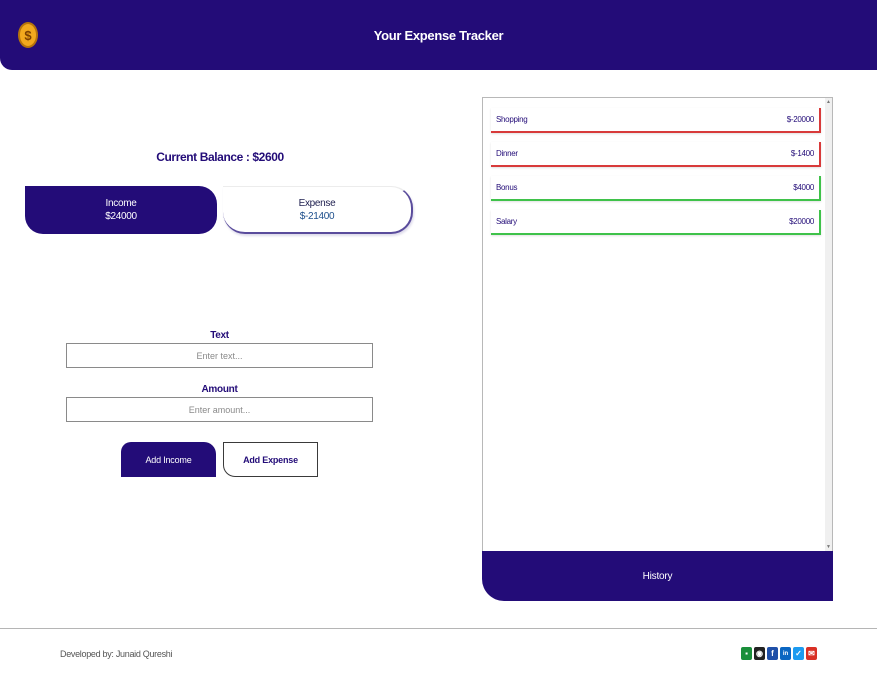  I want to click on app-header: $ Your Expense Tracker, so click(438, 35).